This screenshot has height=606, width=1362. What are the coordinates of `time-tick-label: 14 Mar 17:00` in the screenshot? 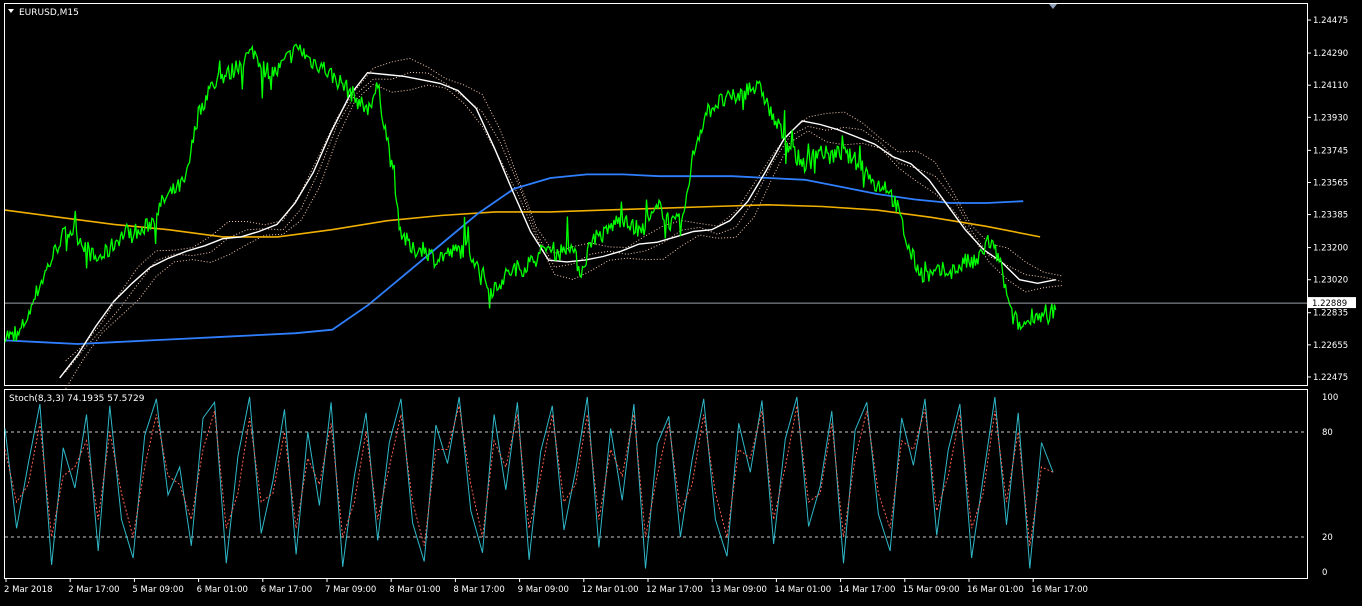 It's located at (867, 590).